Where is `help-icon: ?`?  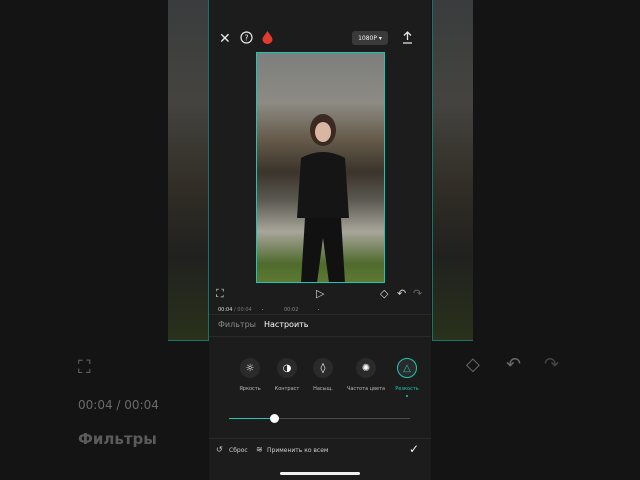 help-icon: ? is located at coordinates (246, 39).